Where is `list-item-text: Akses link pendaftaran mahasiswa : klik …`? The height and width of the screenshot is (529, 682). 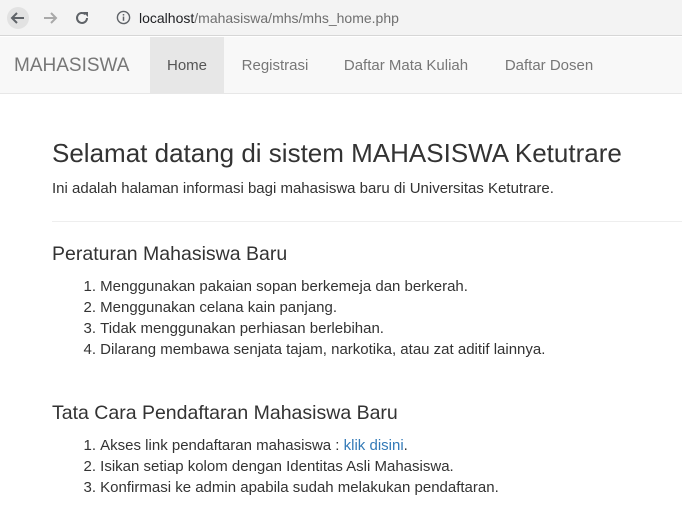
list-item-text: Akses link pendaftaran mahasiswa : klik … is located at coordinates (254, 447).